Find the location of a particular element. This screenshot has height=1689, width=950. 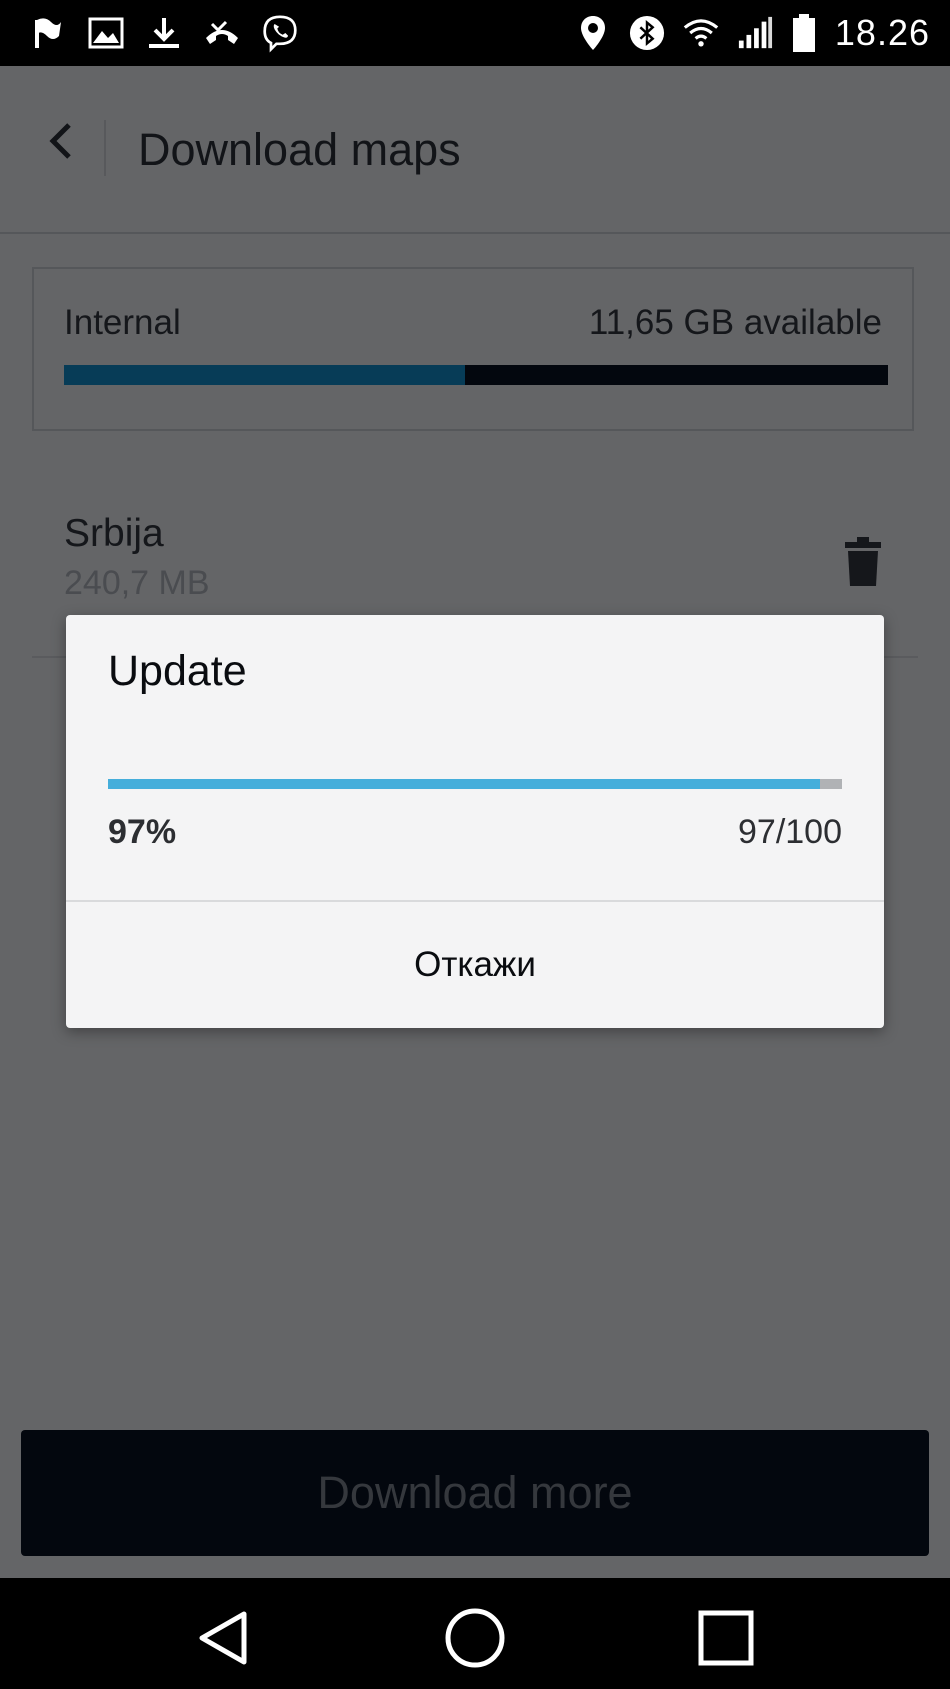

chevron-left-icon is located at coordinates (60, 141).